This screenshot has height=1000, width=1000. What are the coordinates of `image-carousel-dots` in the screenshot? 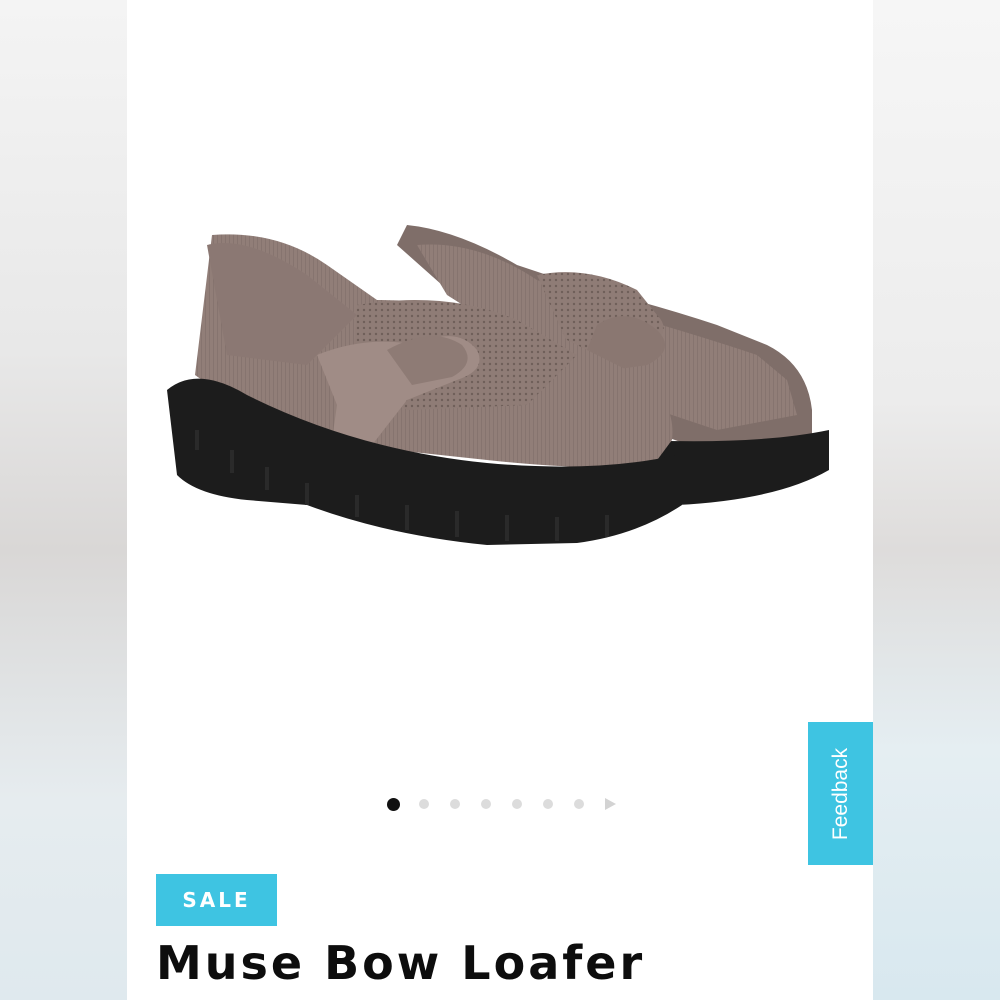 It's located at (501, 804).